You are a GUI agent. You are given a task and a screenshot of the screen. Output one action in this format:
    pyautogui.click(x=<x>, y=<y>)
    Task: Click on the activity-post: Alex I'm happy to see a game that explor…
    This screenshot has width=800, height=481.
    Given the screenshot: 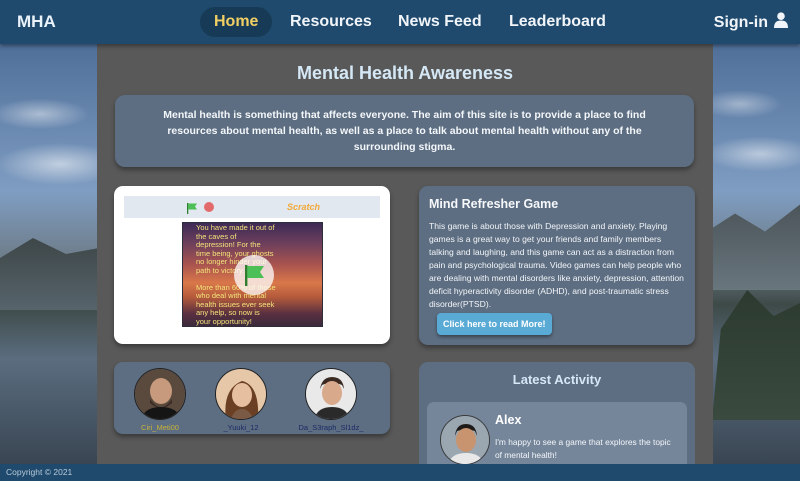 What is the action you would take?
    pyautogui.click(x=557, y=437)
    